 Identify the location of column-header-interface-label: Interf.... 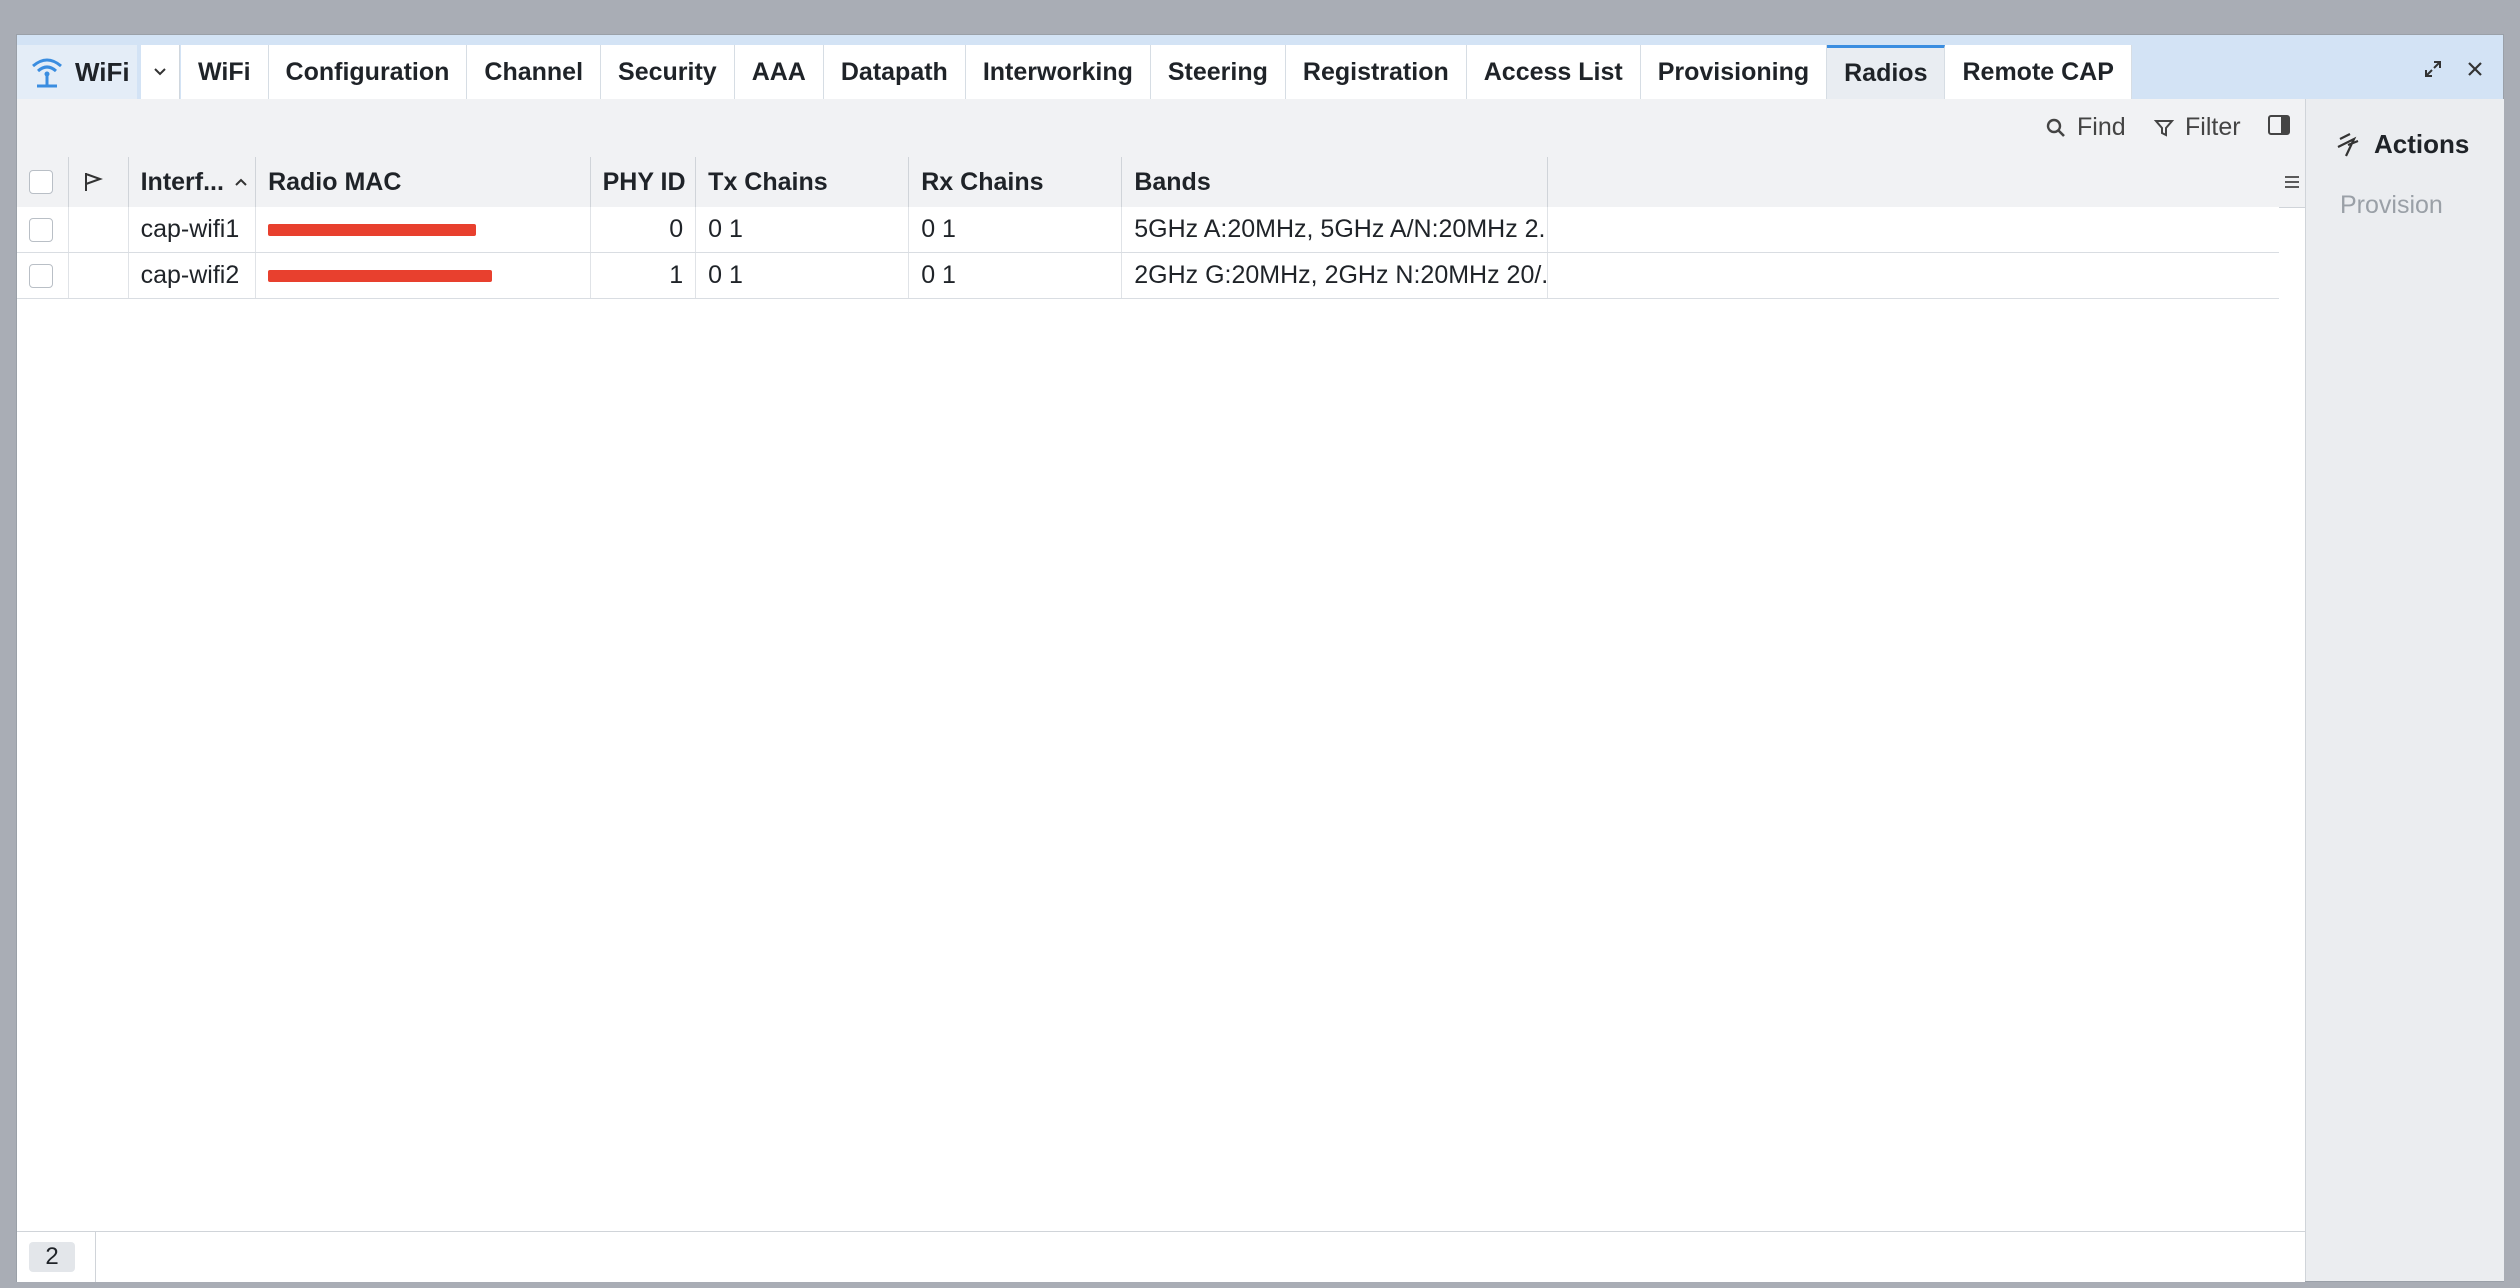
(182, 181).